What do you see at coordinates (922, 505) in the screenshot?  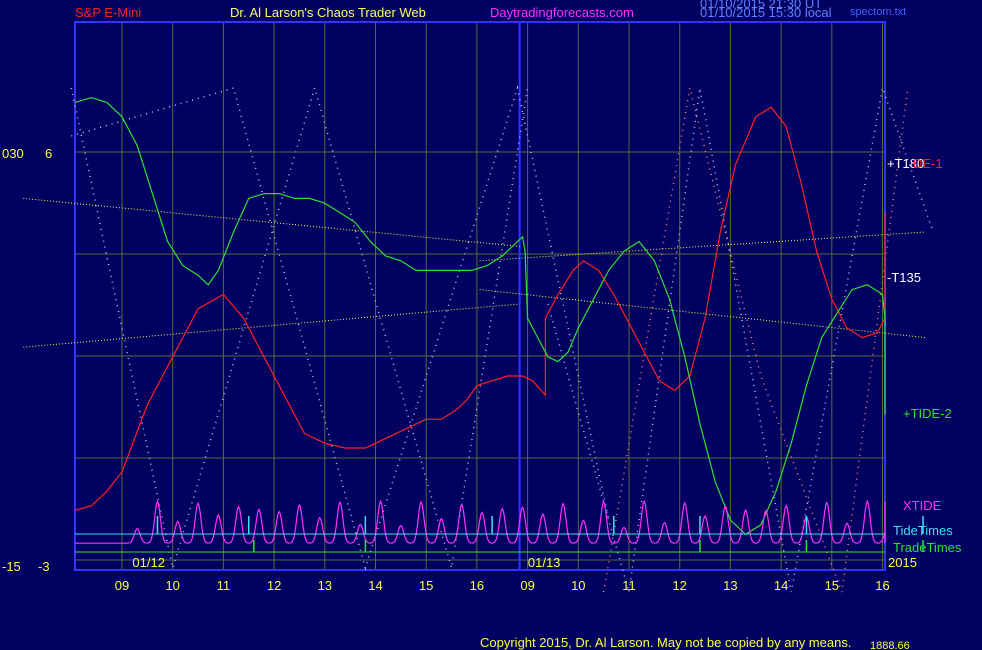 I see `right-label: XTIDE` at bounding box center [922, 505].